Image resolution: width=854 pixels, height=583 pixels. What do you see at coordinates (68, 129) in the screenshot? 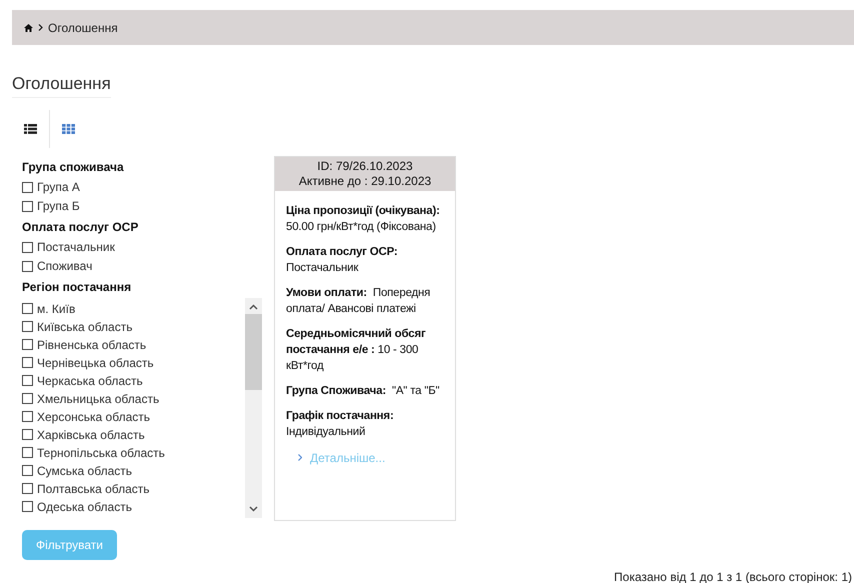
I see `grid-icon` at bounding box center [68, 129].